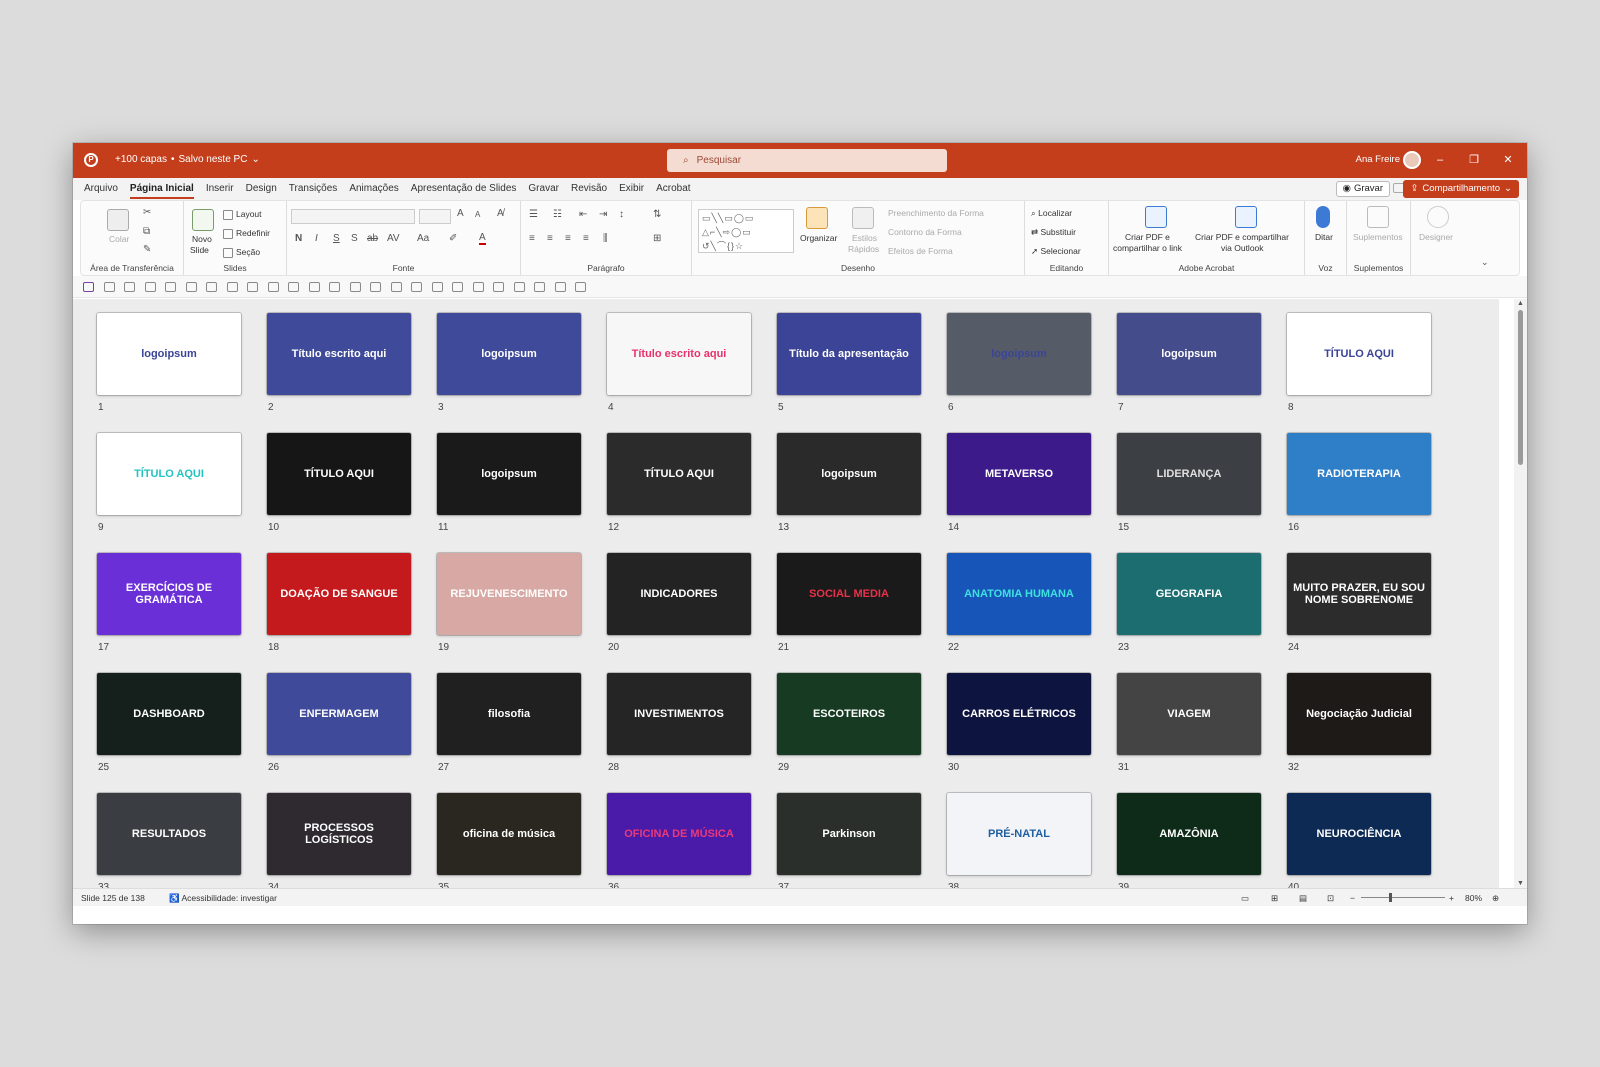 Image resolution: width=1600 pixels, height=1067 pixels. What do you see at coordinates (936, 213) in the screenshot?
I see `shape-fill-button: Preenchimento da Forma` at bounding box center [936, 213].